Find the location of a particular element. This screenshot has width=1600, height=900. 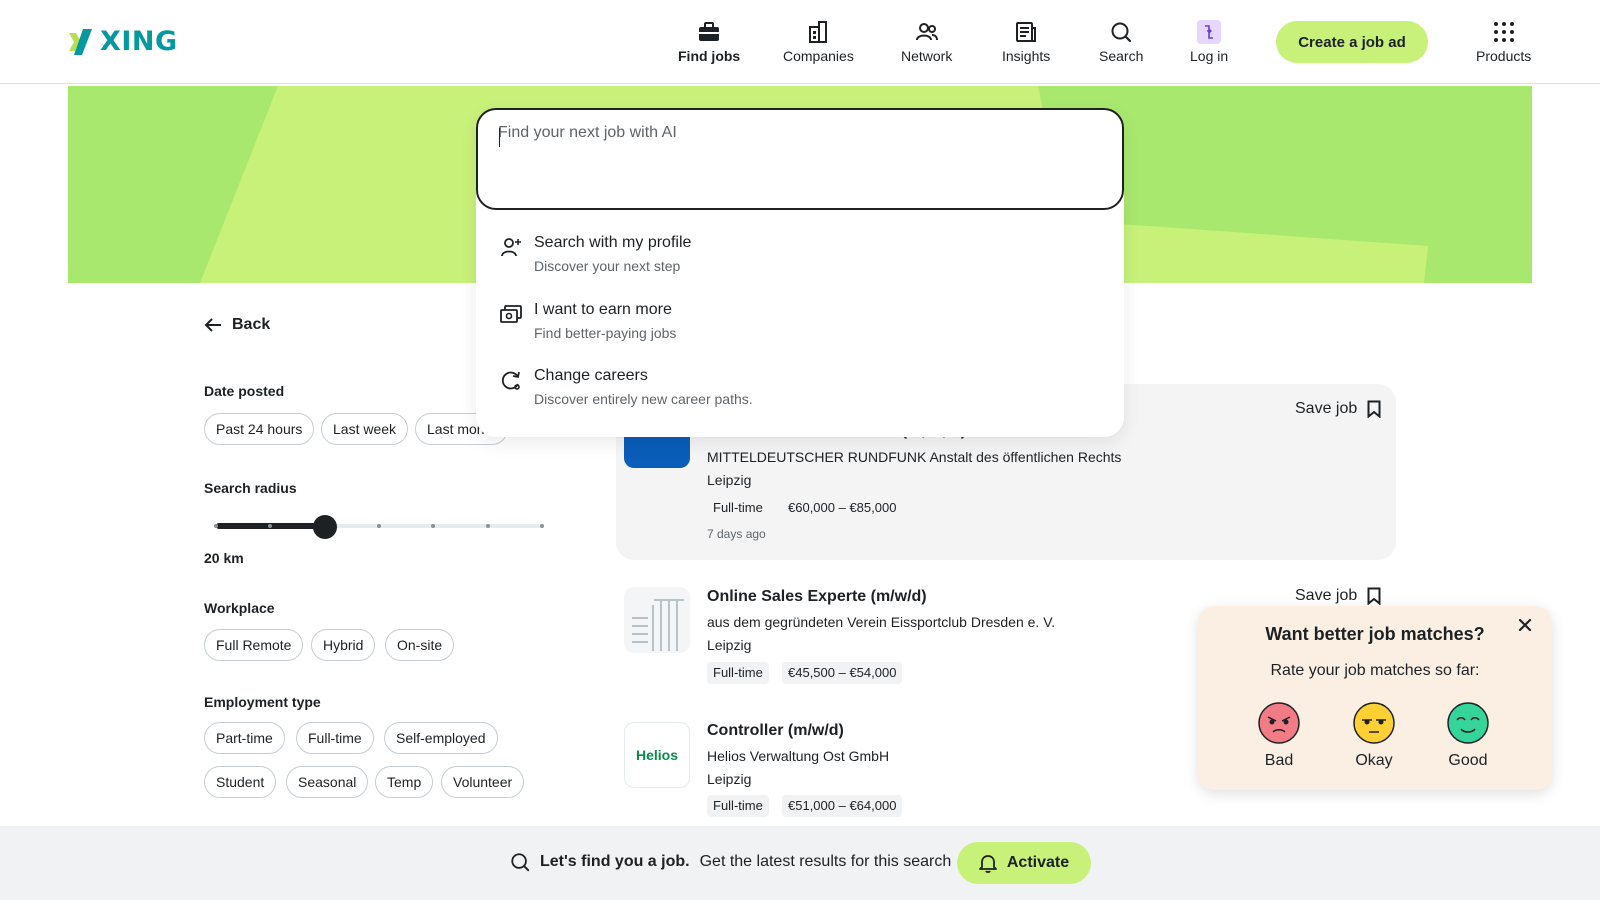

happy-face-icon is located at coordinates (1468, 723).